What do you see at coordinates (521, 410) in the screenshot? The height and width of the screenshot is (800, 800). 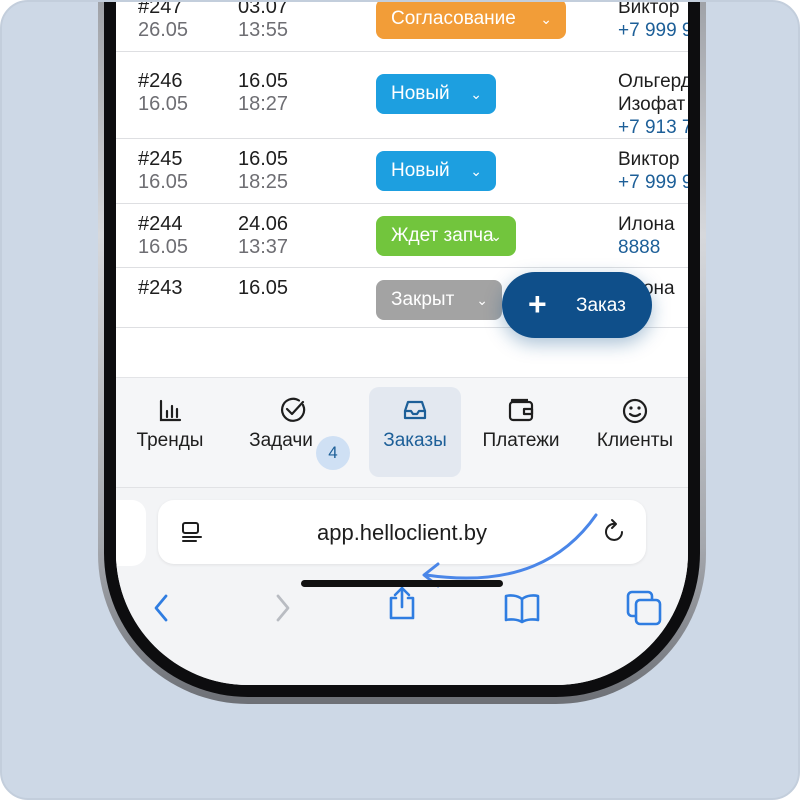 I see `wallet-icon` at bounding box center [521, 410].